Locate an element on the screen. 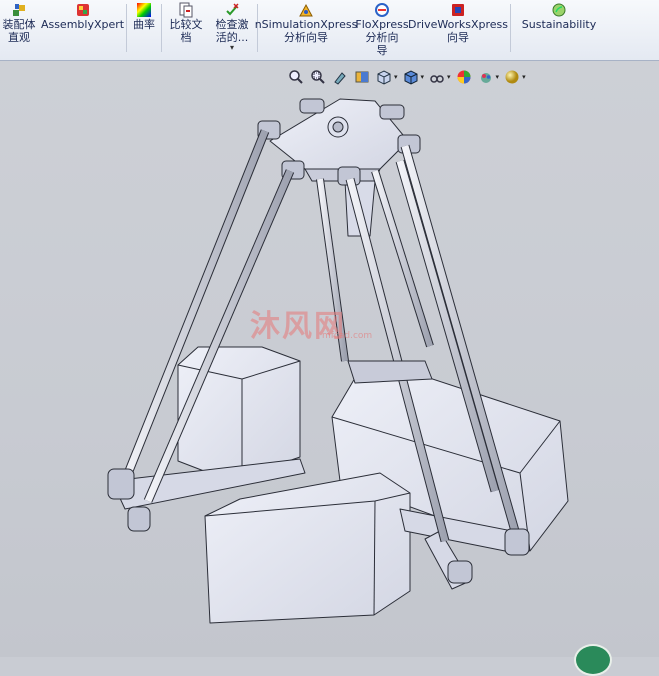 This screenshot has height=676, width=659. floxpress-label-2: 分析向 is located at coordinates (382, 37).